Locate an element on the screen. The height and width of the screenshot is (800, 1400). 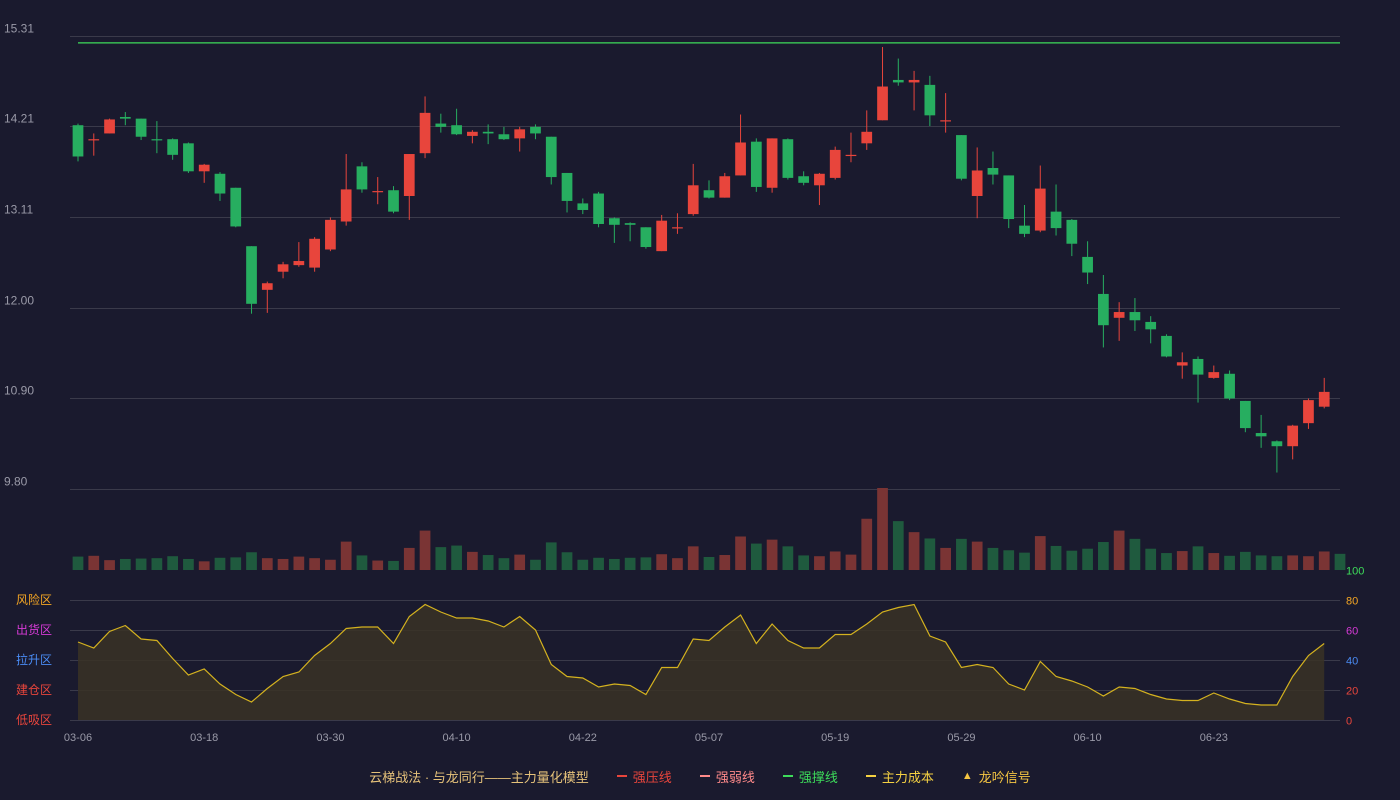
legend-line-icon is located at coordinates (621, 776).